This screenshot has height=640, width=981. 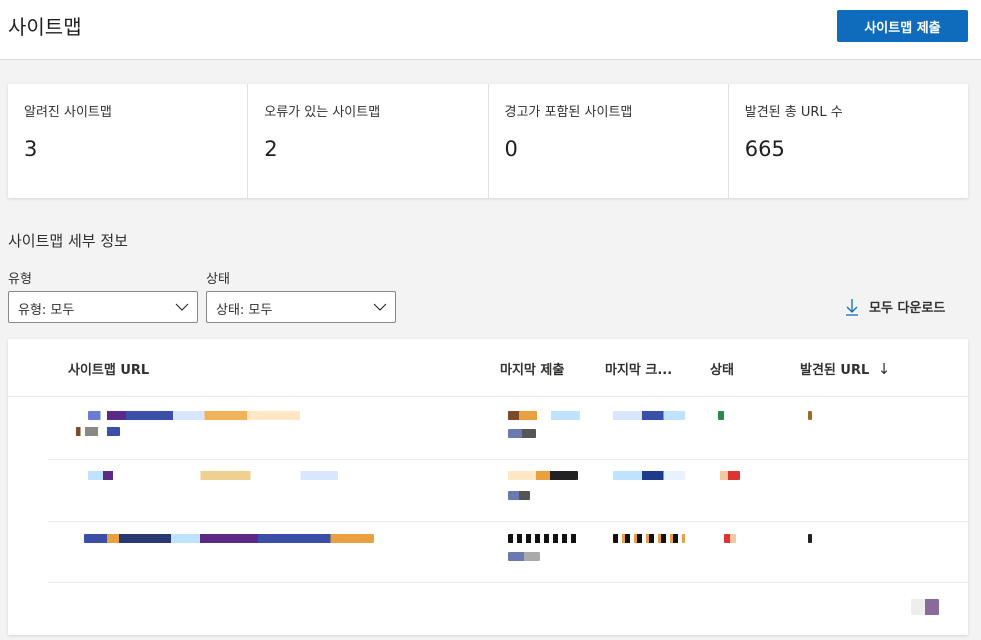 I want to click on page-title: 사이트맵, so click(x=45, y=27).